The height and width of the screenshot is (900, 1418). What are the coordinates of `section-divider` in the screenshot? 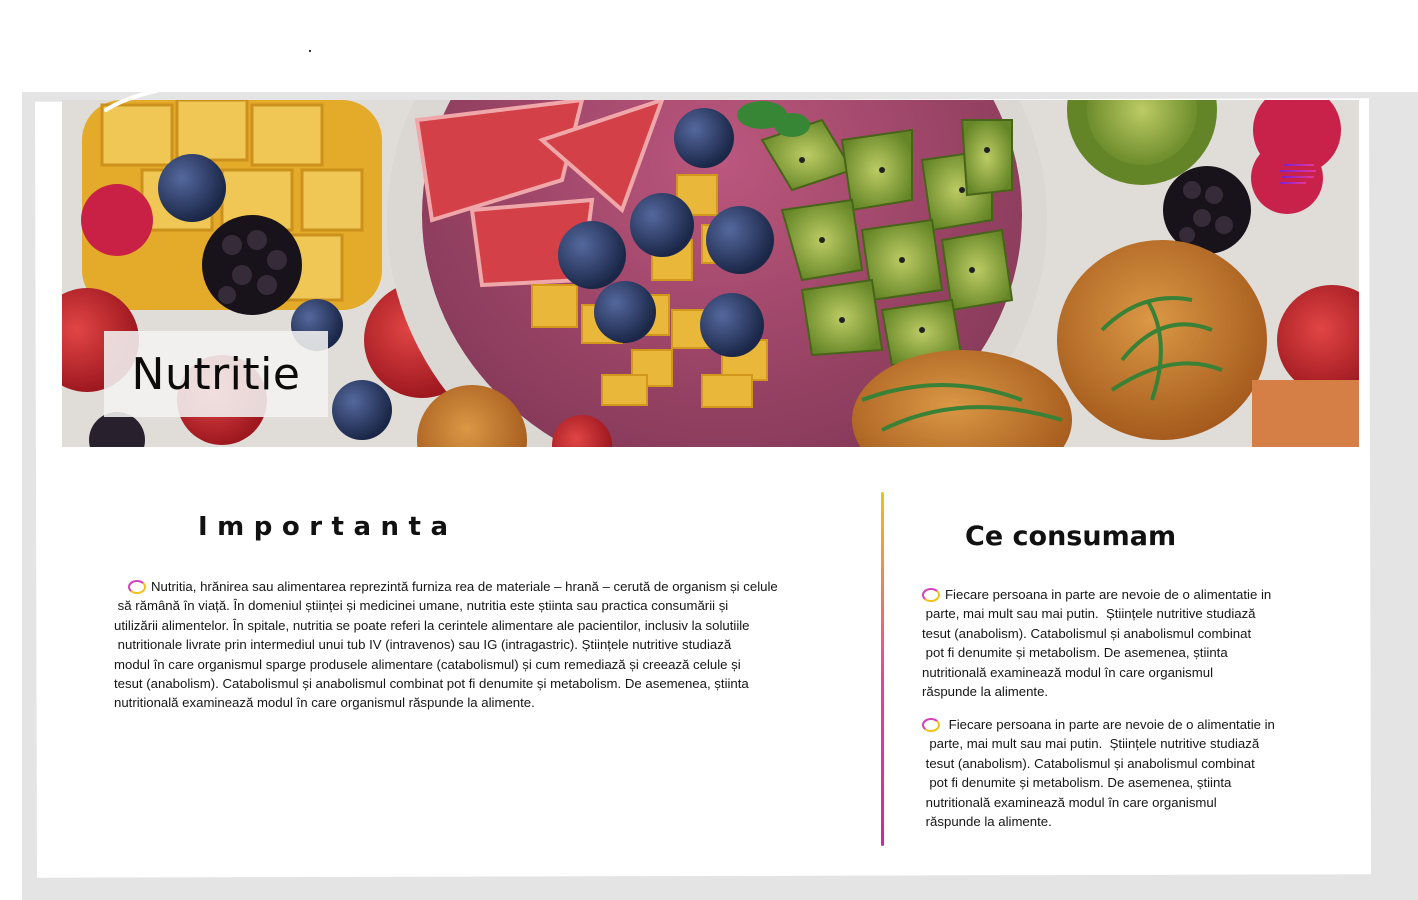 It's located at (882, 669).